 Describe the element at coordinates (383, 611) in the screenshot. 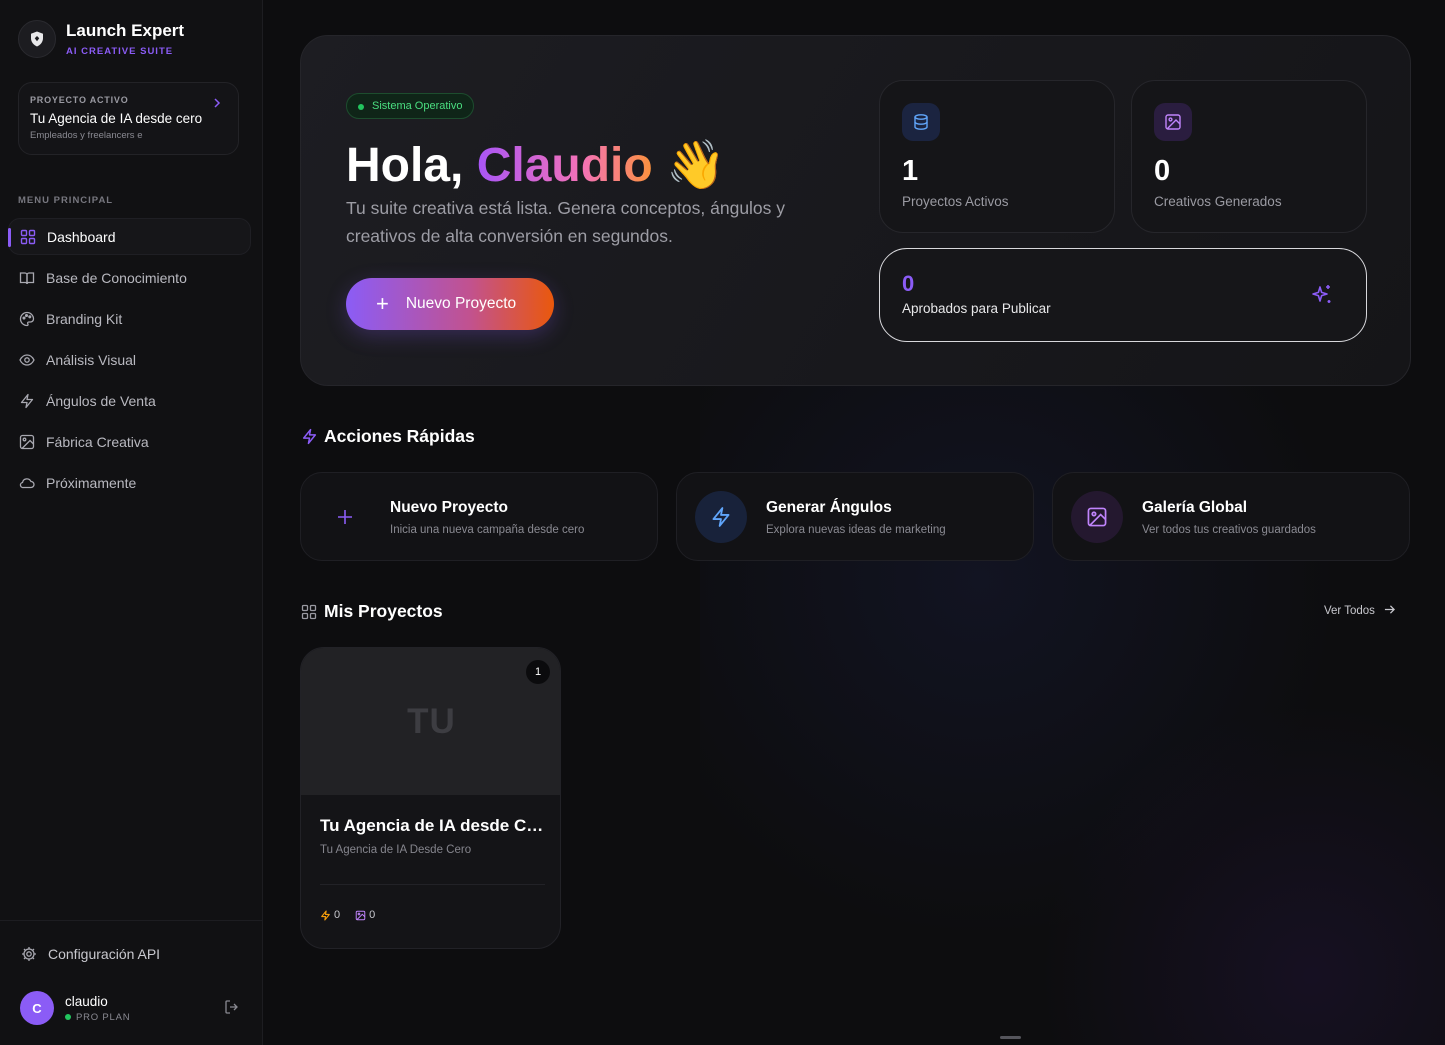

I see `my-projects-title: Mis Proyectos` at that location.